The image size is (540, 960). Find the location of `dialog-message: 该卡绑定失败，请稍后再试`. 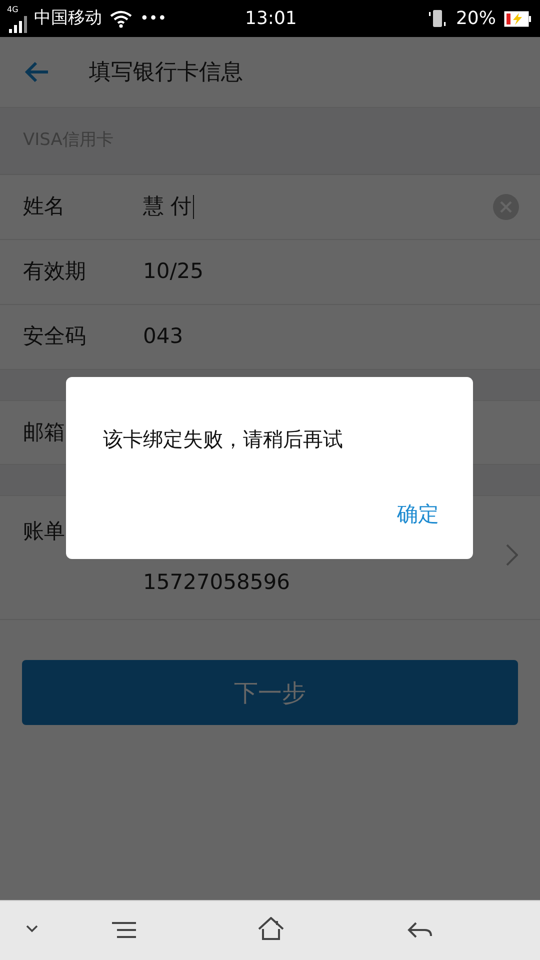

dialog-message: 该卡绑定失败，请稍后再试 is located at coordinates (223, 439).